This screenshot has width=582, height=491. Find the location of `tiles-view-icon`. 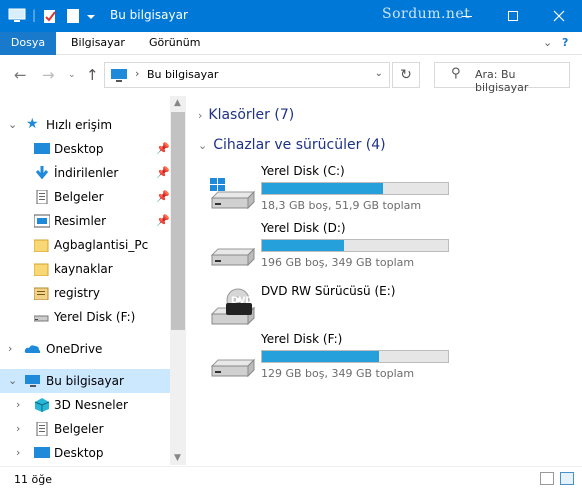

tiles-view-icon is located at coordinates (567, 478).